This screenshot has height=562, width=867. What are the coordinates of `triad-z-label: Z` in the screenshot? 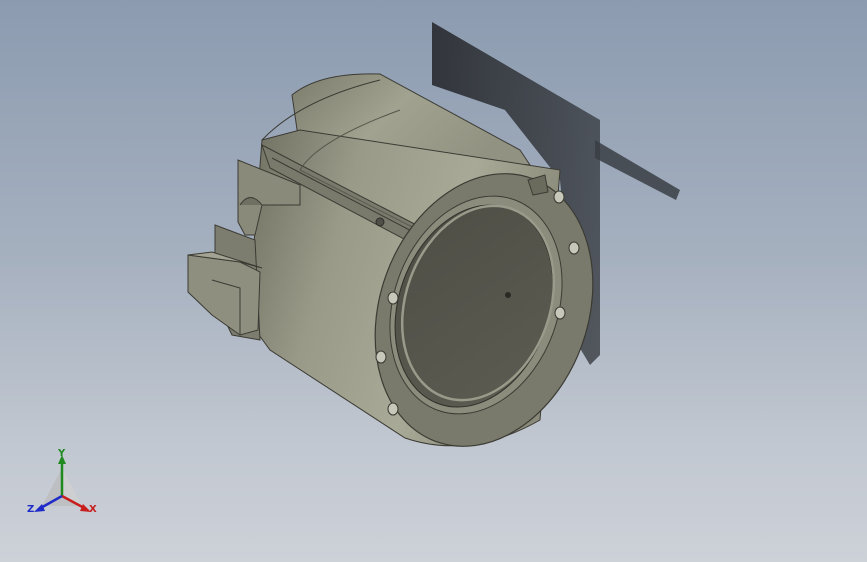 It's located at (31, 509).